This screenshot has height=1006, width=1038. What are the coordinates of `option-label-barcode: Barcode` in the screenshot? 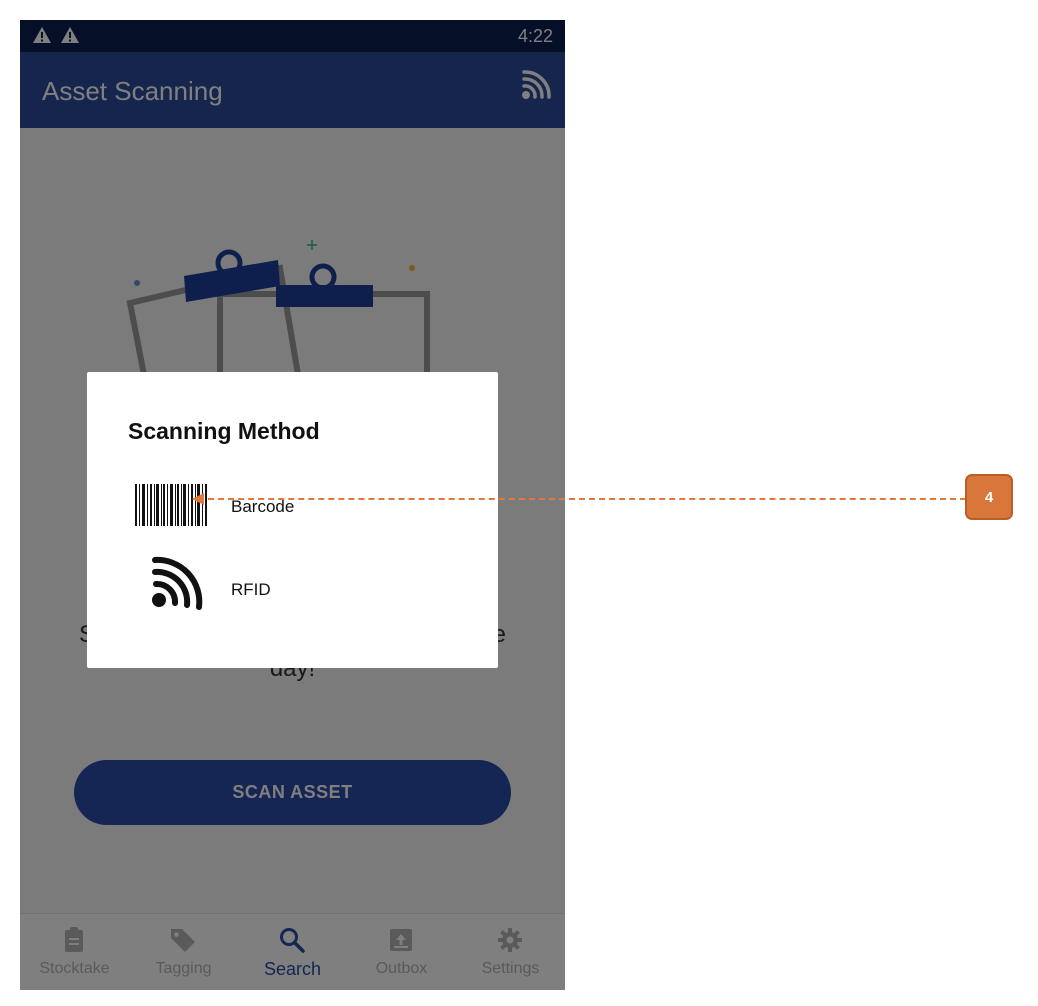 It's located at (263, 506).